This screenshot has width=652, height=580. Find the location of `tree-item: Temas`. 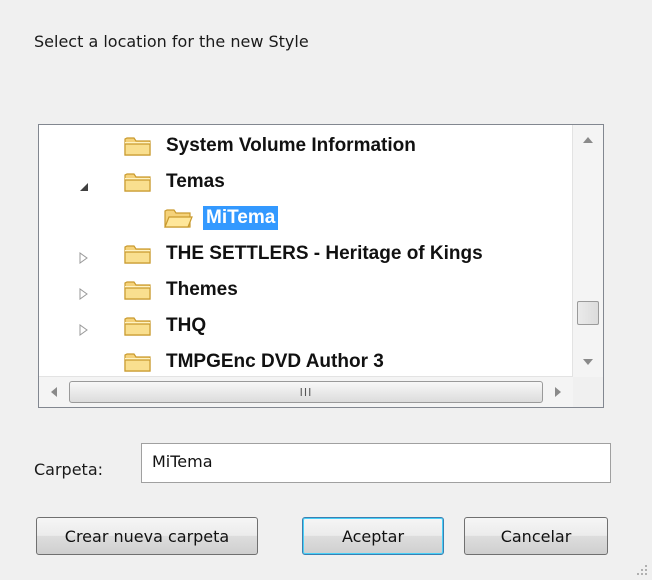

tree-item: Temas is located at coordinates (306, 182).